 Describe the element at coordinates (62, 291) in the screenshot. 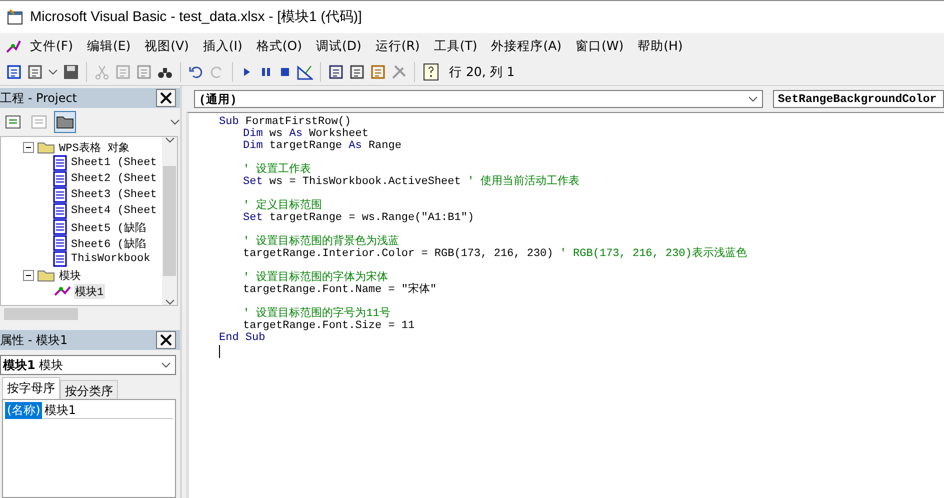

I see `module-icon` at that location.